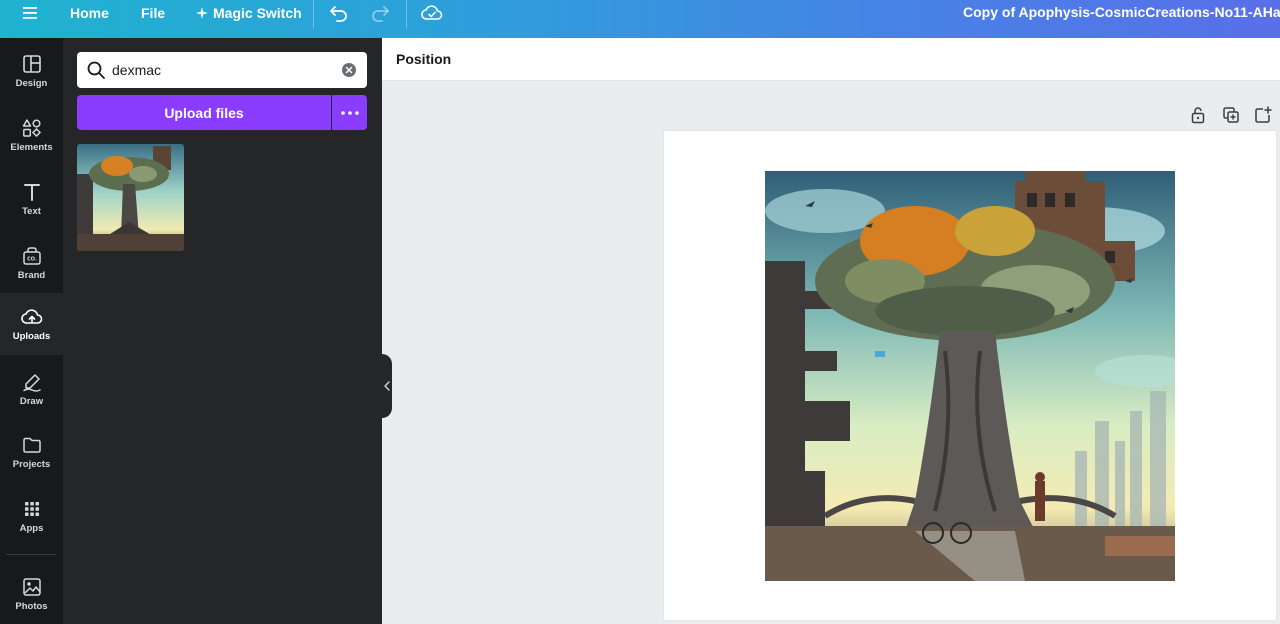 The image size is (1280, 624). I want to click on rail-item-apps: Apps, so click(31, 516).